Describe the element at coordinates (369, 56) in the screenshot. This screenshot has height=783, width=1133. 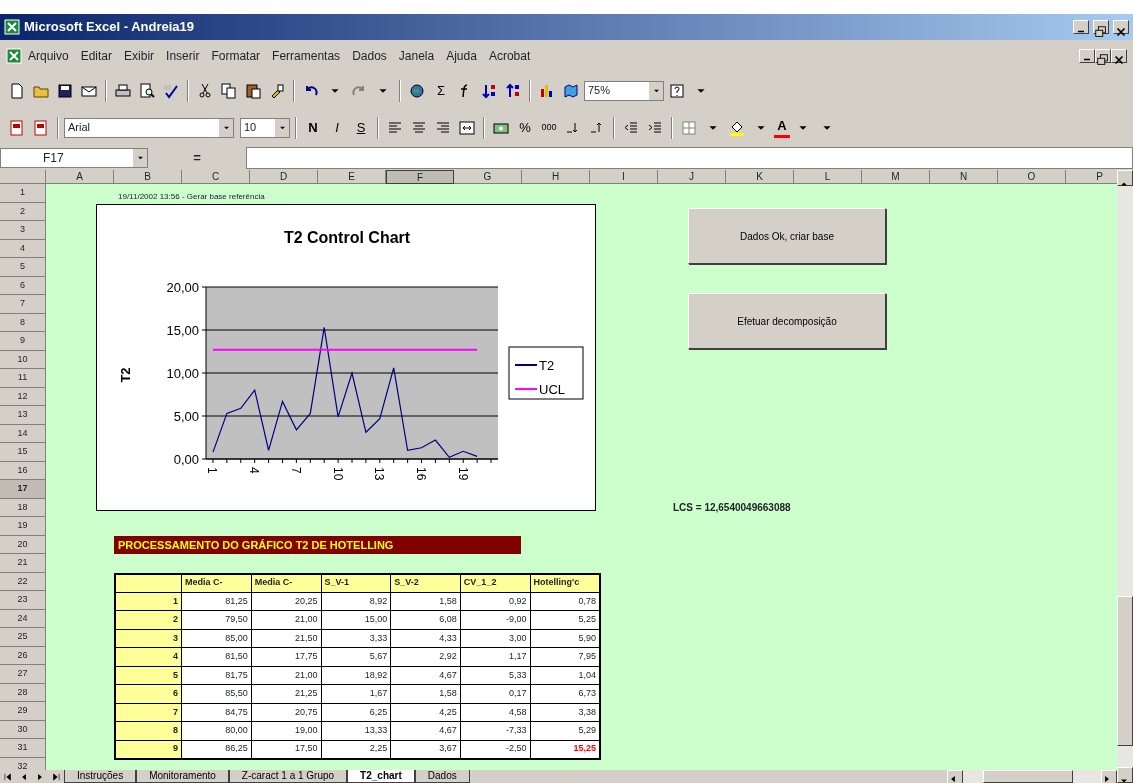
I see `menu-item: Dados` at that location.